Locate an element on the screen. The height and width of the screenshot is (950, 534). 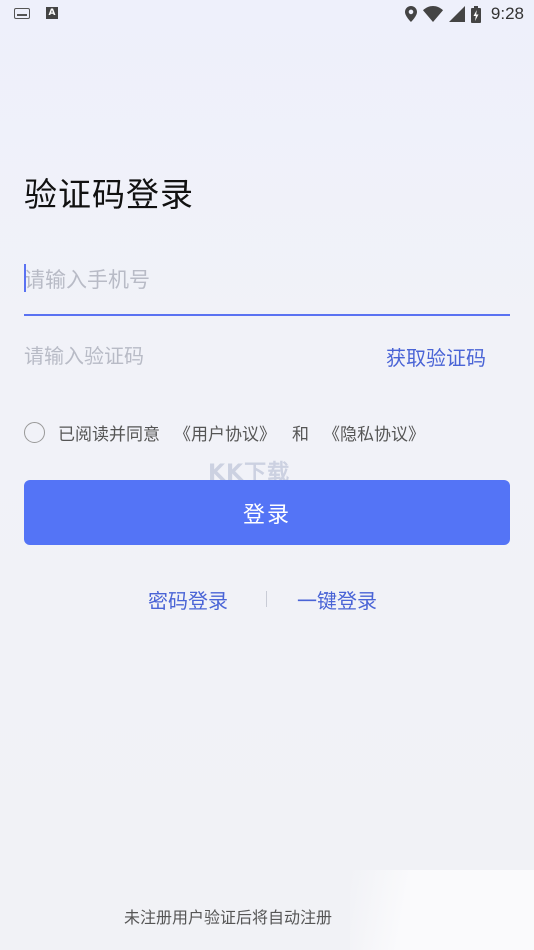
agreement-row: 已阅读并同意 《用户协议》 和 《隐私协议》 is located at coordinates (224, 432).